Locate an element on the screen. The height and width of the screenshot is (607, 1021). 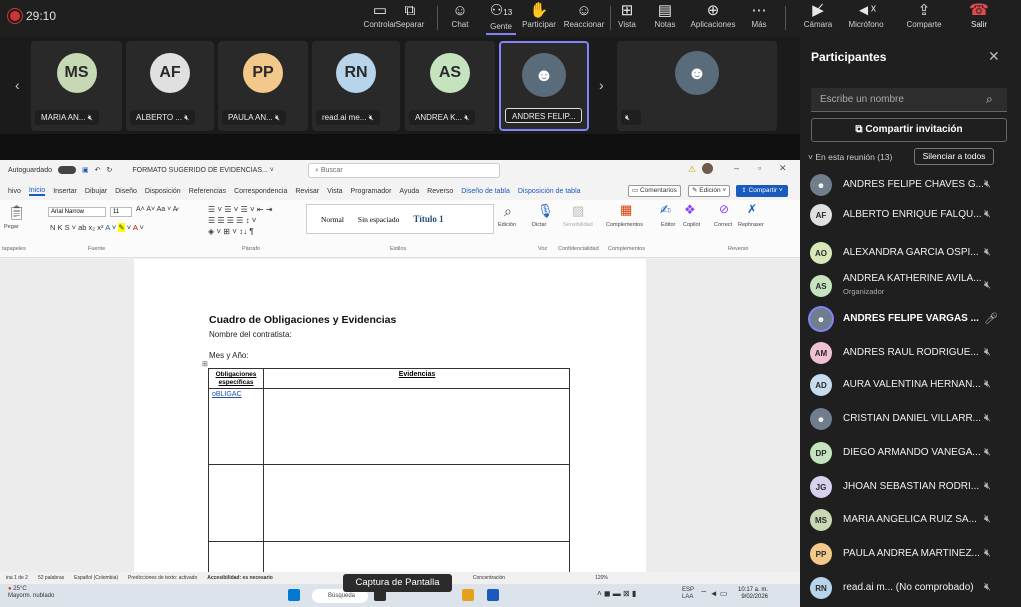
document-filename: FORMATO SUGERIDO DE EVIDENCIAS... ˅ is located at coordinates (203, 170).